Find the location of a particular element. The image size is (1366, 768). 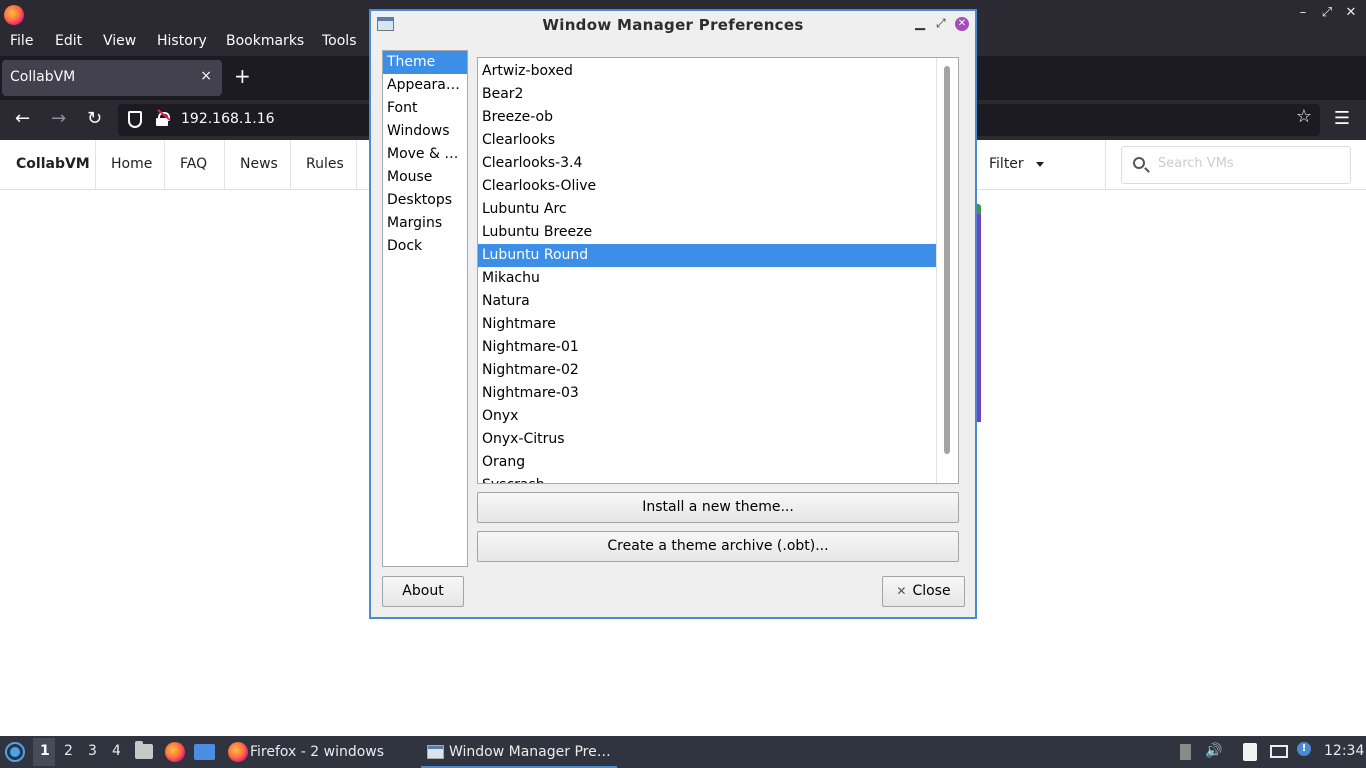

category-item: Windows is located at coordinates (425, 131).